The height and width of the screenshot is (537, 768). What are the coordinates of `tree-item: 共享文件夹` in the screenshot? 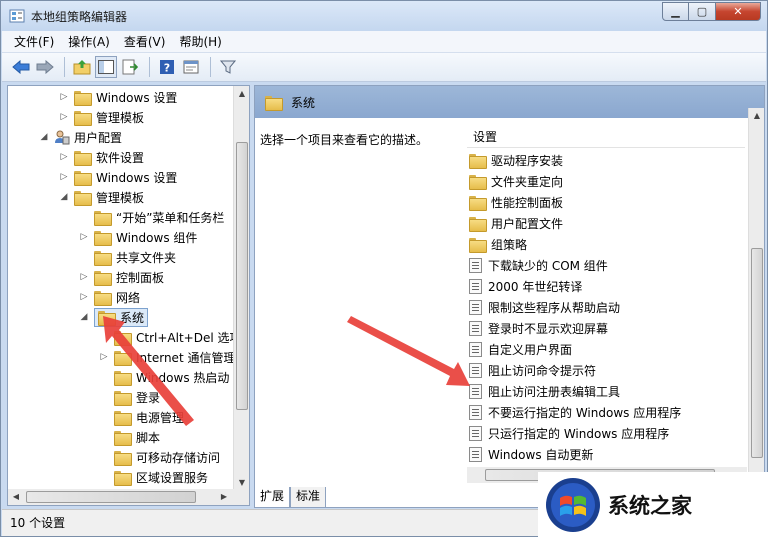 It's located at (127, 257).